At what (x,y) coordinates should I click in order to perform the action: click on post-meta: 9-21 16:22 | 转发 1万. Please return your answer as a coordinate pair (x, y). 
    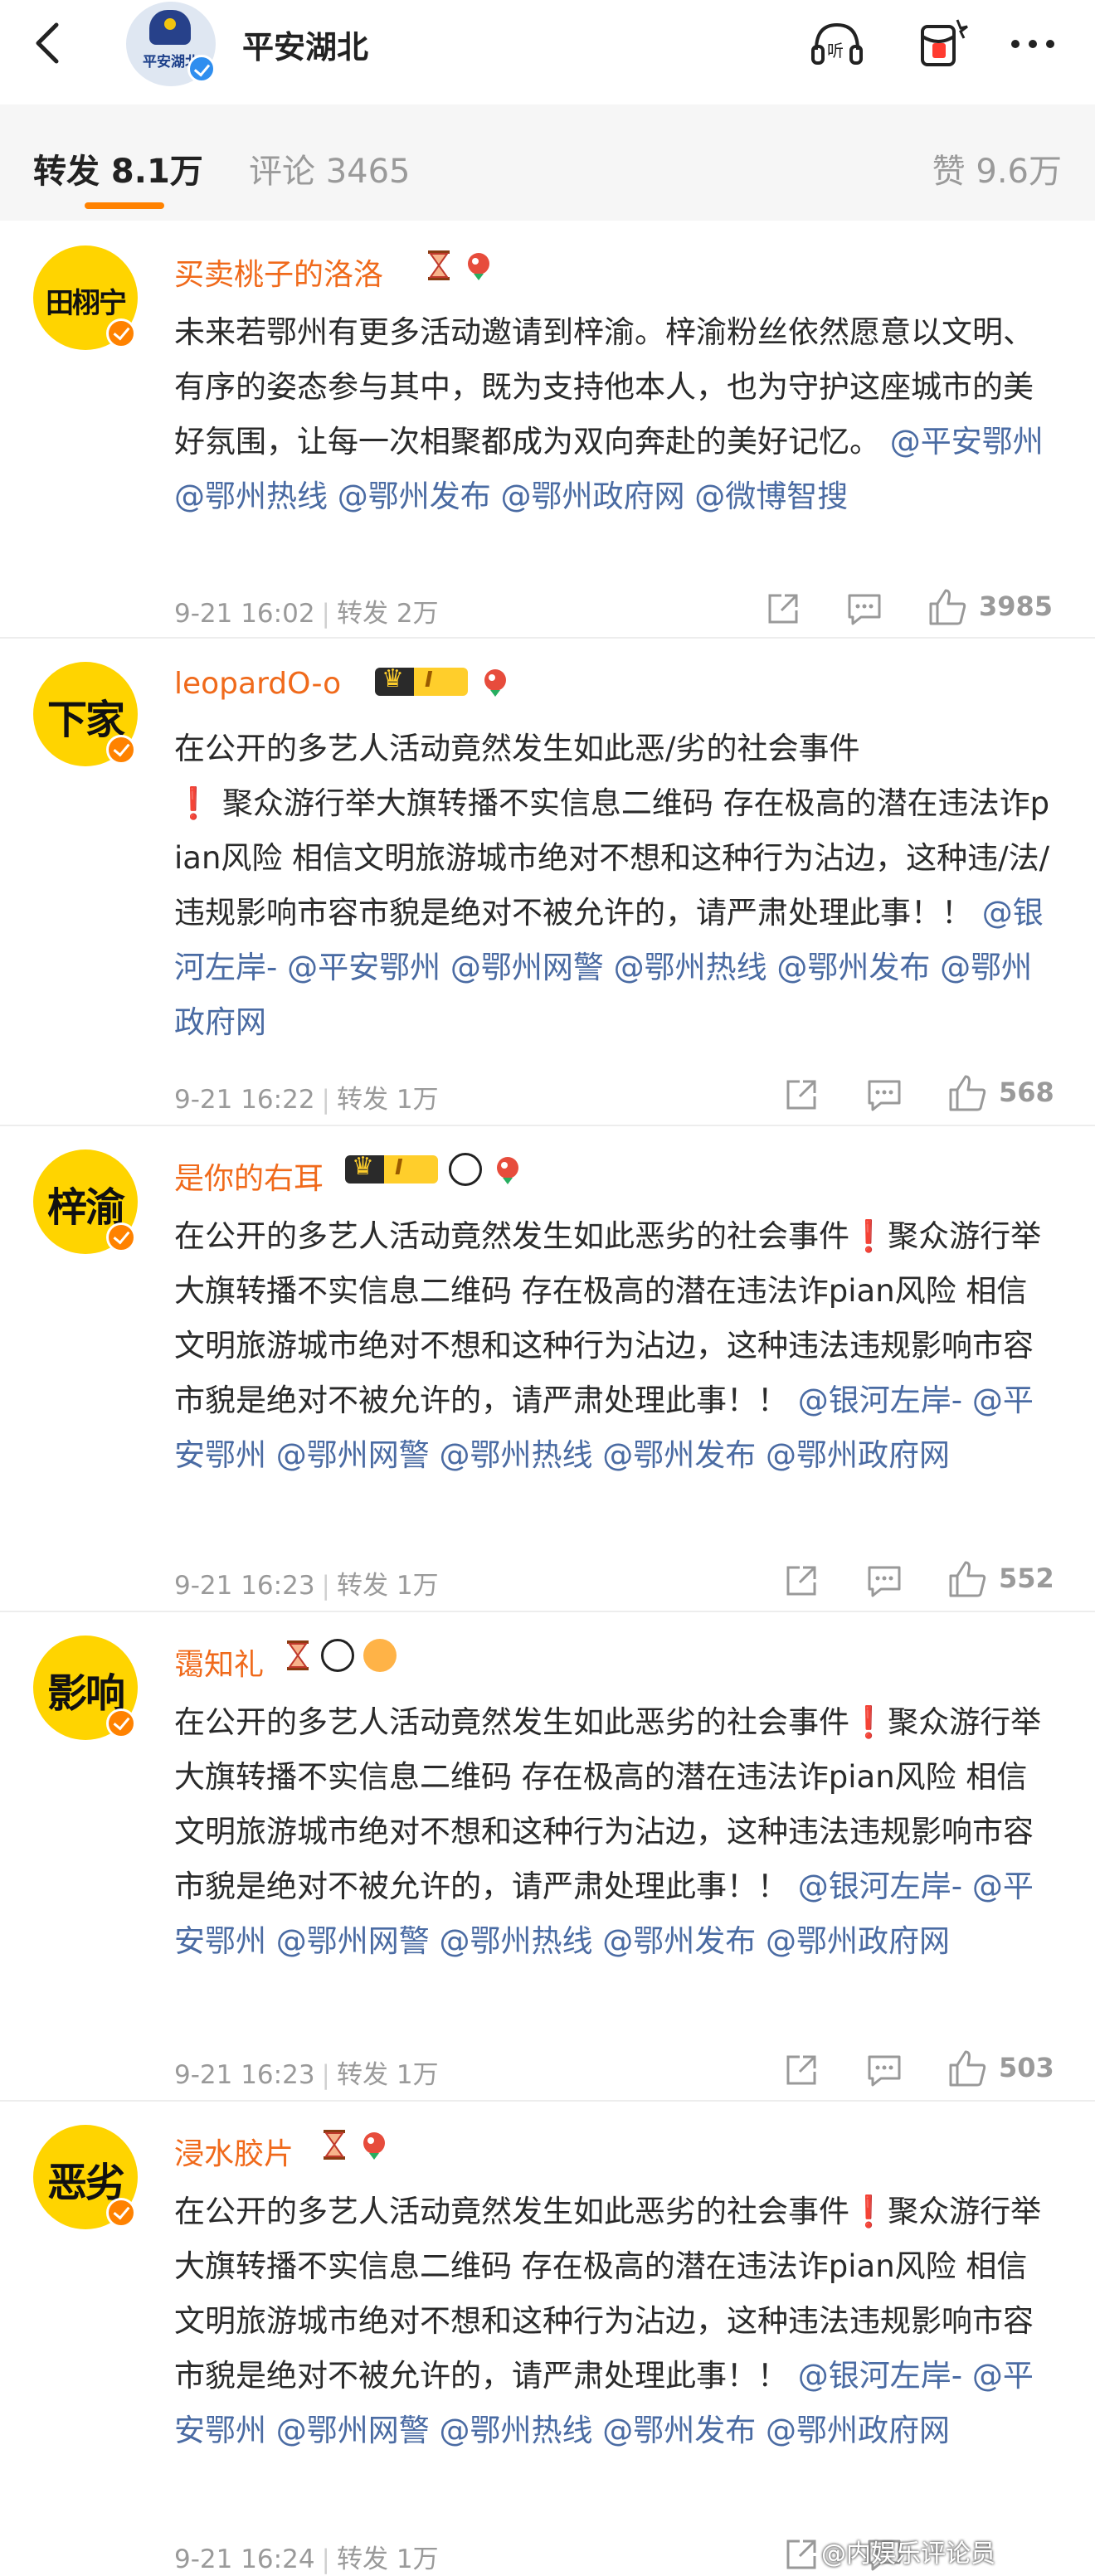
    Looking at the image, I should click on (306, 1100).